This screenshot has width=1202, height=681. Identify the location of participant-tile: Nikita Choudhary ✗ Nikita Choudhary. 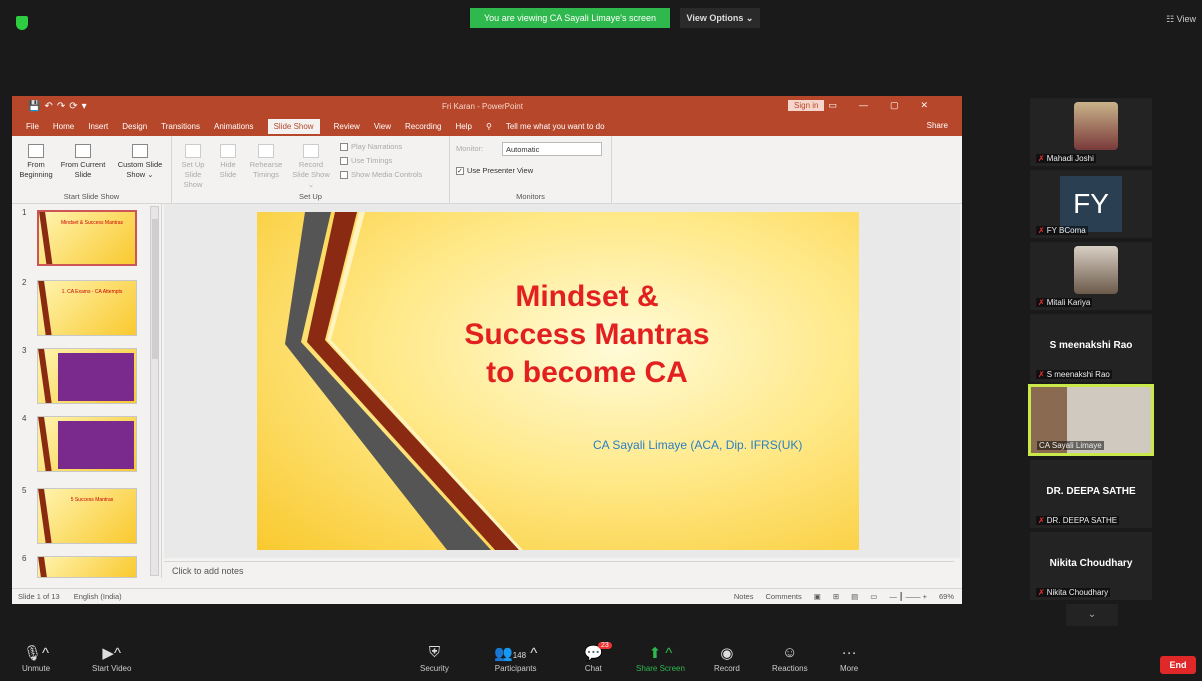
(1091, 566).